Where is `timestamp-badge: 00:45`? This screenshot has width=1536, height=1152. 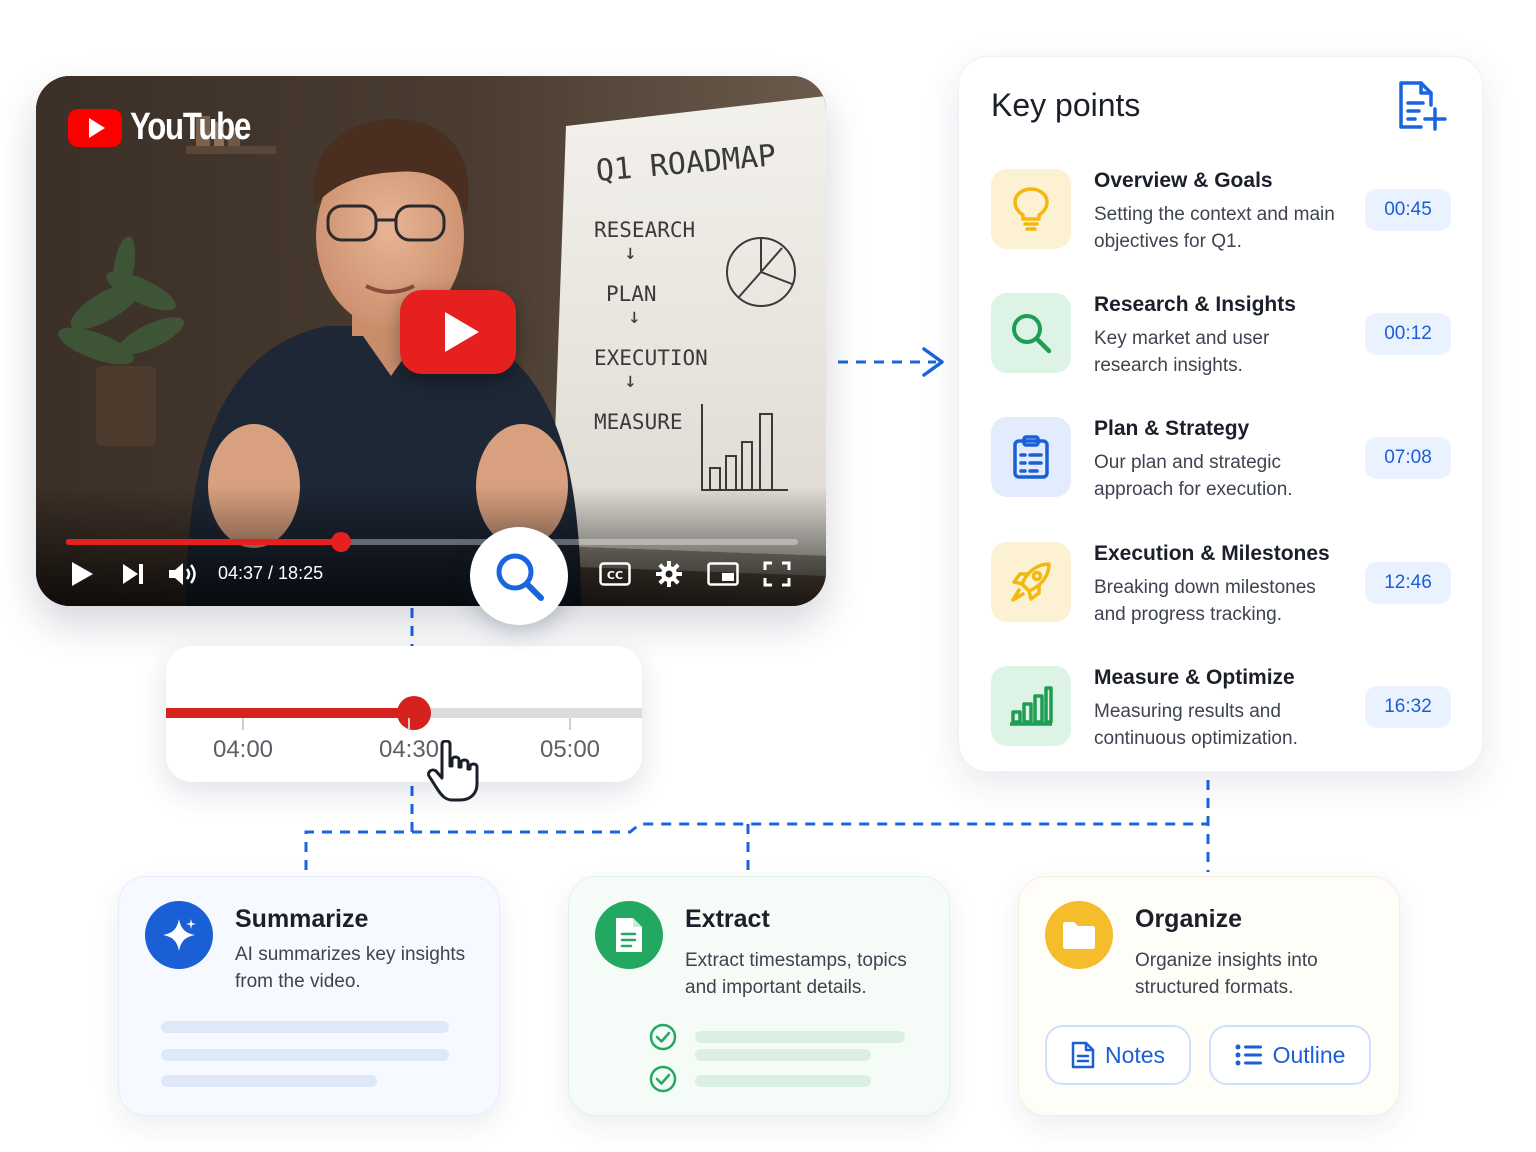 timestamp-badge: 00:45 is located at coordinates (1408, 210).